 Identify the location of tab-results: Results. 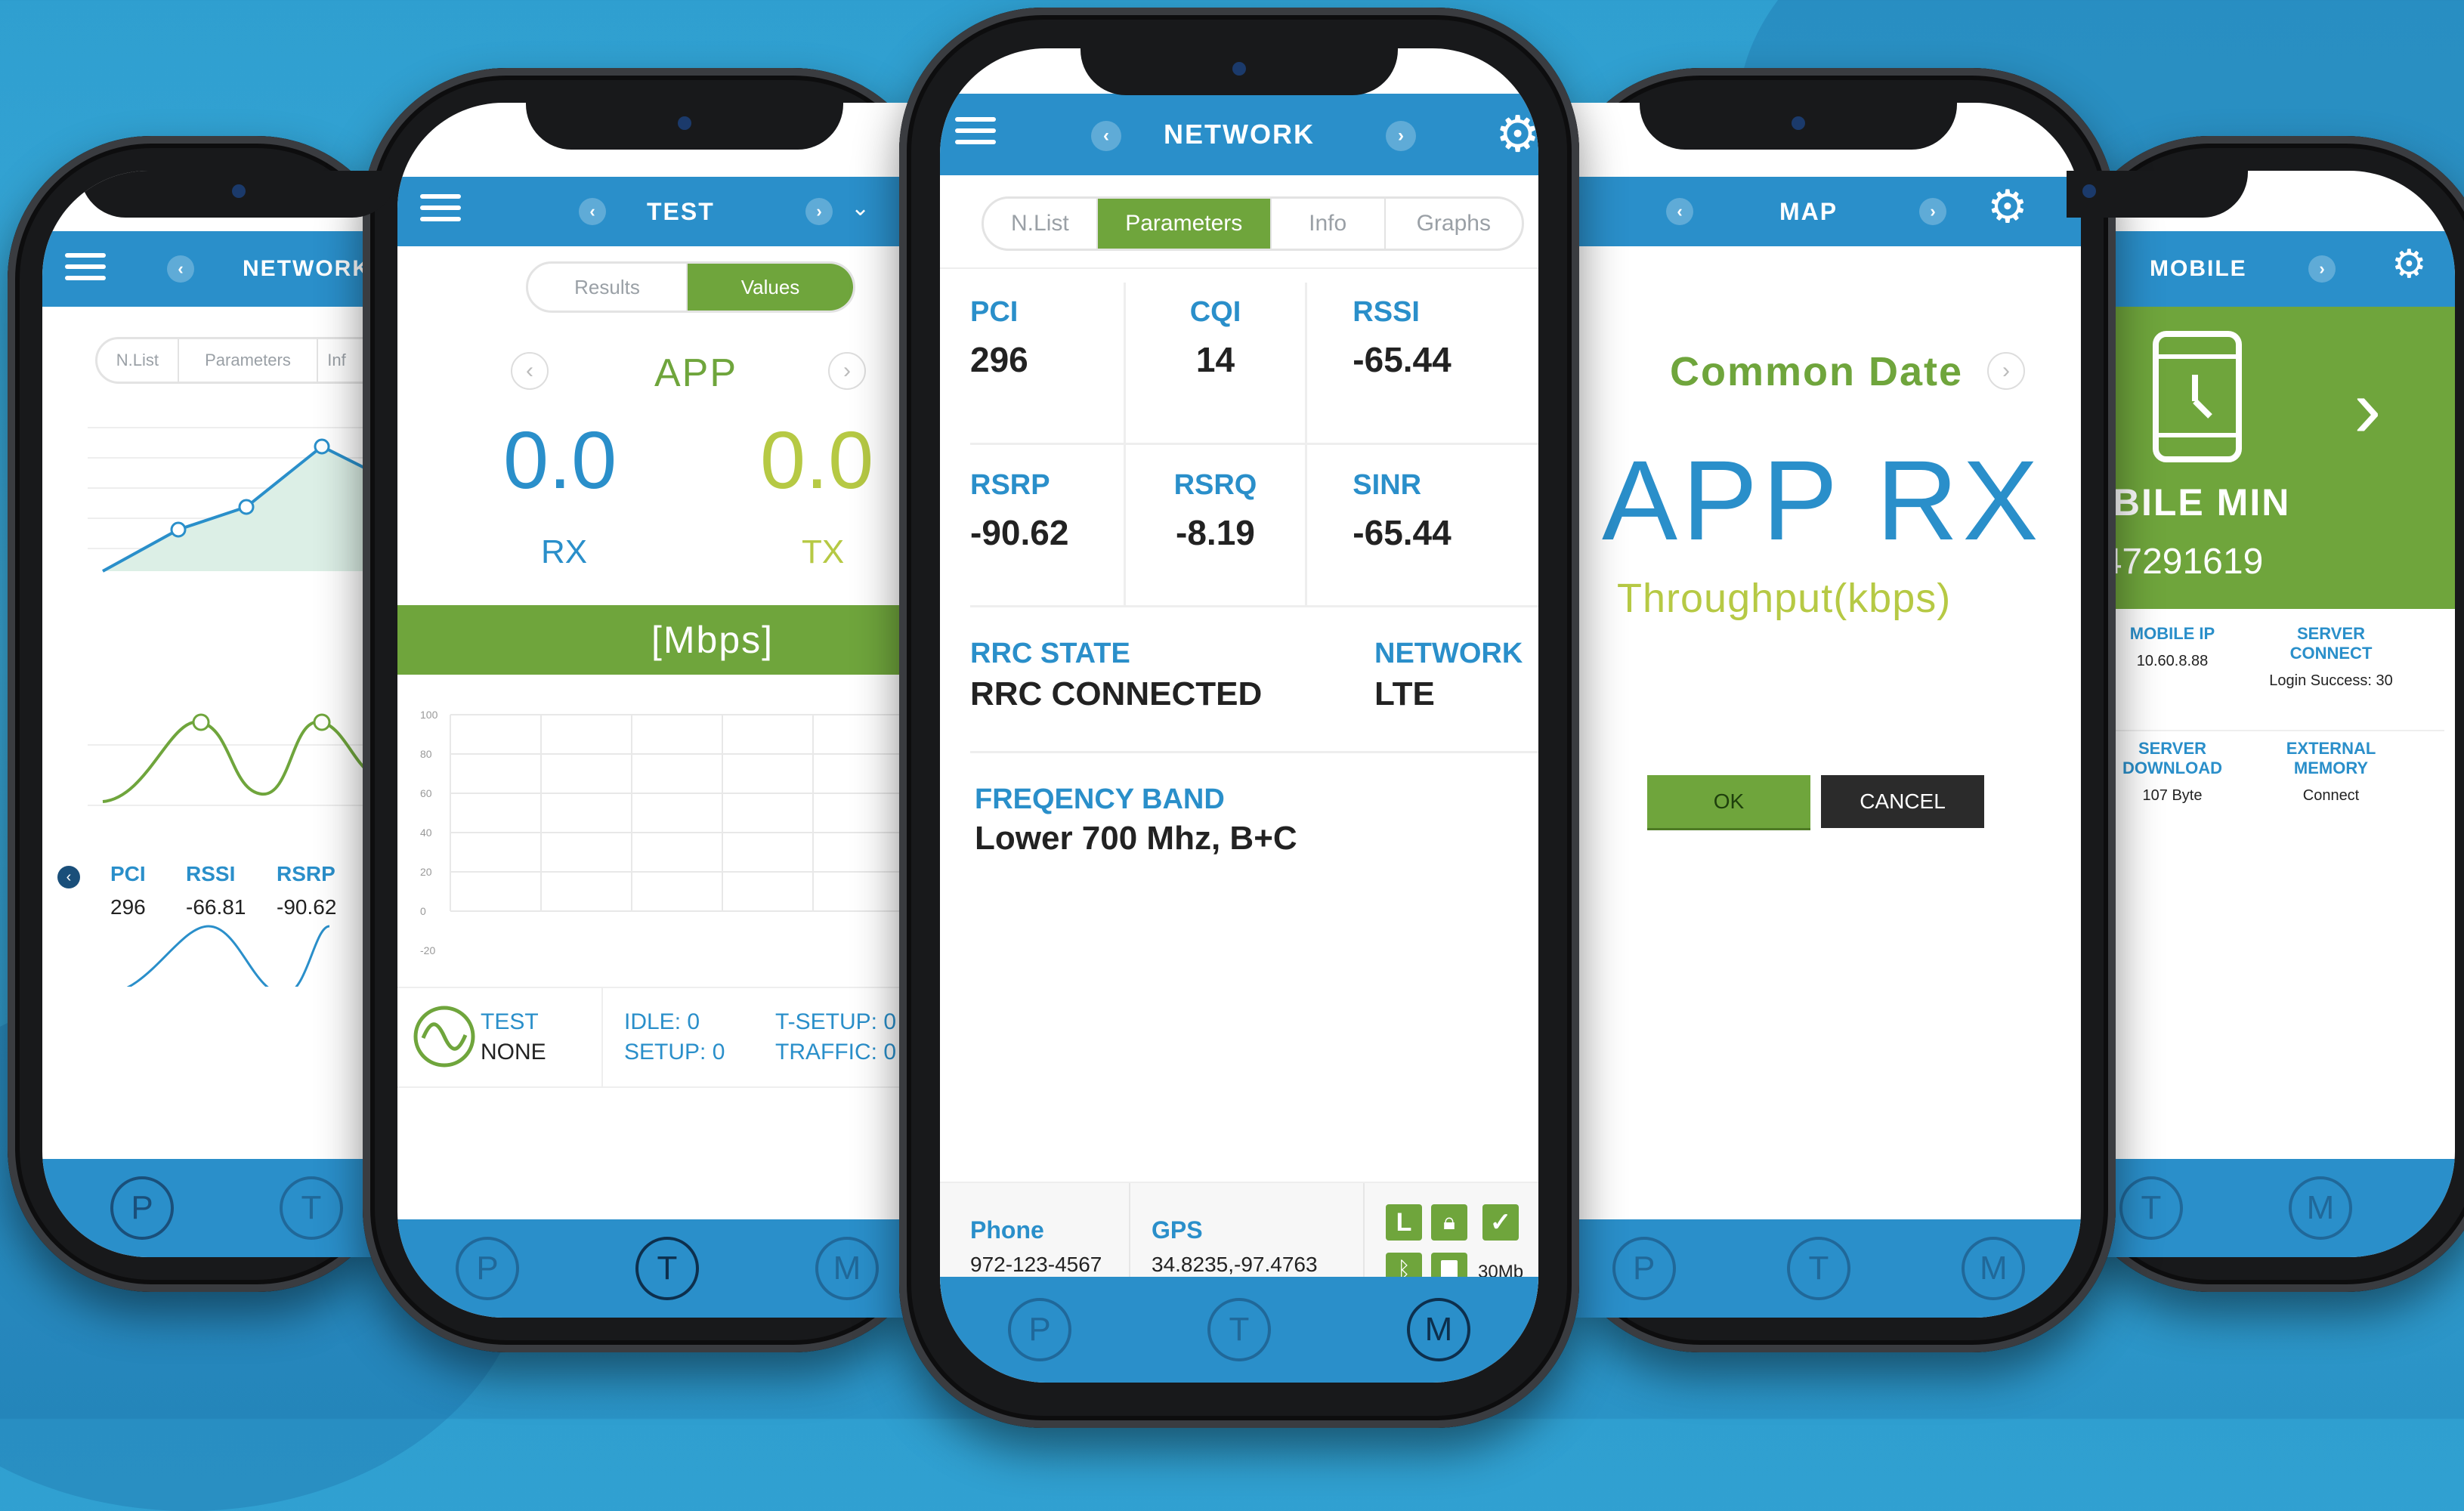
(608, 287).